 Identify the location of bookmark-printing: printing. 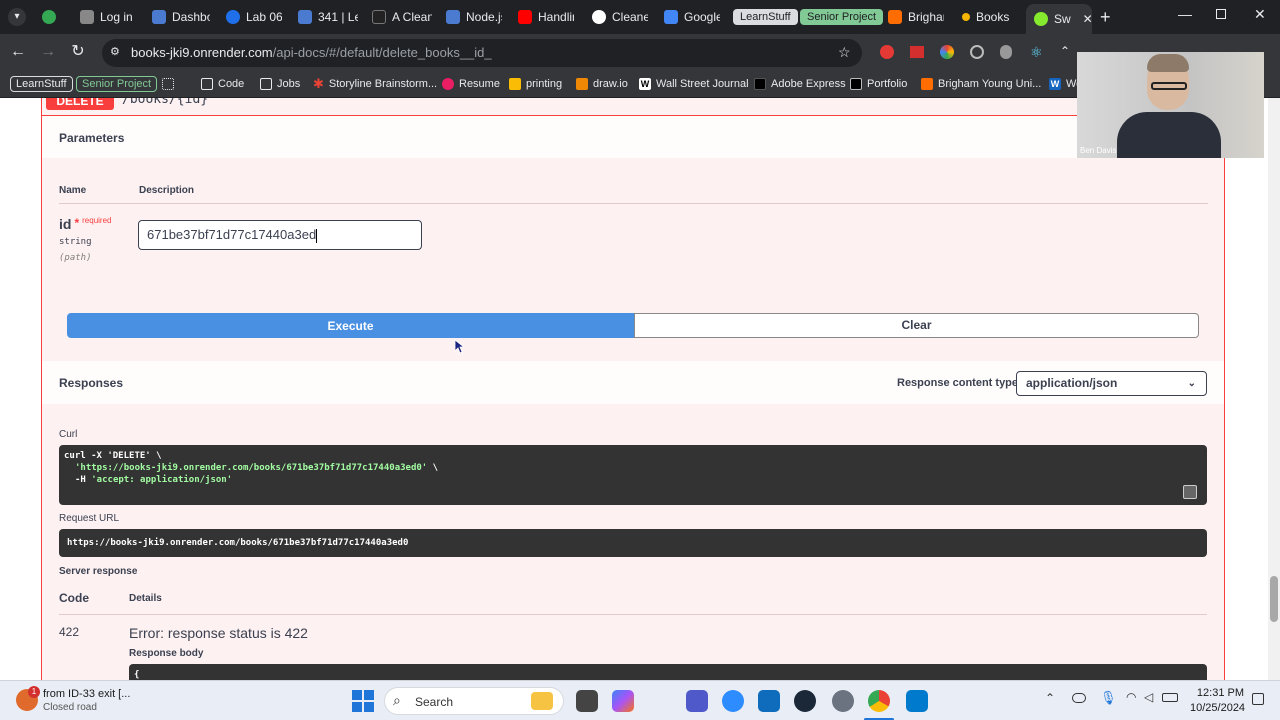
(535, 84).